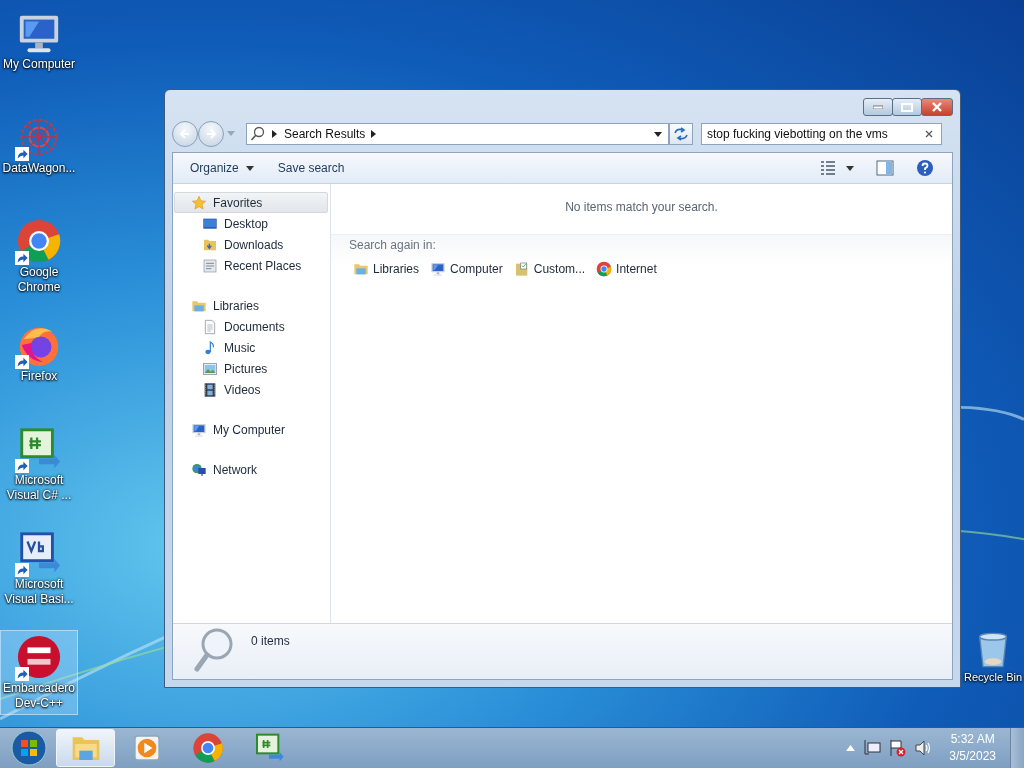 The image size is (1024, 768). I want to click on show-desktop-button, so click(1017, 748).